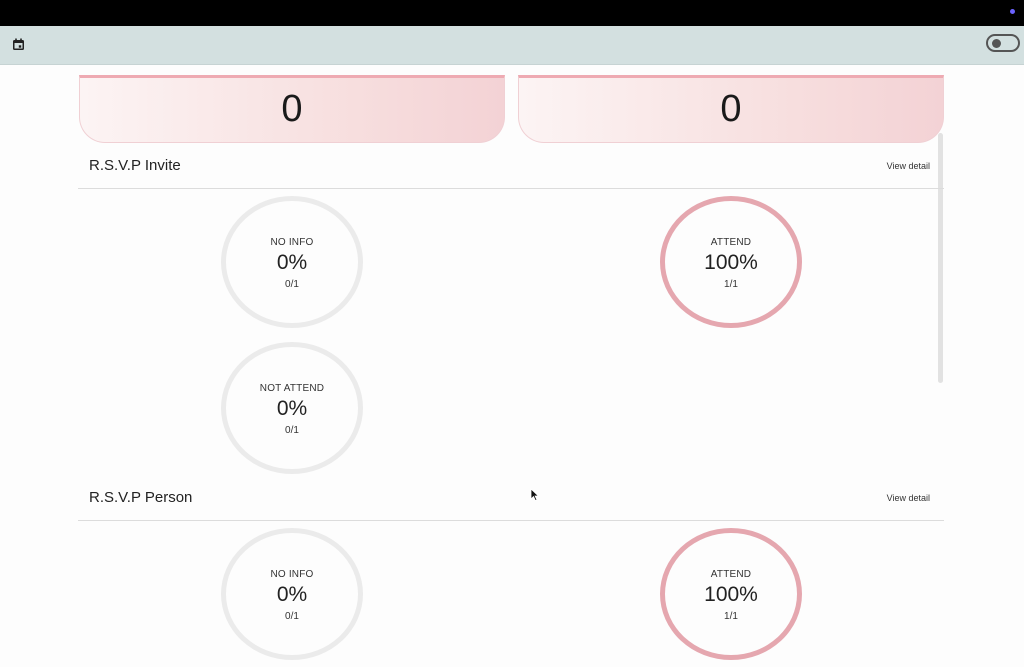 The image size is (1024, 667). Describe the element at coordinates (135, 165) in the screenshot. I see `section-title-rsvp-invite: R.S.V.P Invite` at that location.